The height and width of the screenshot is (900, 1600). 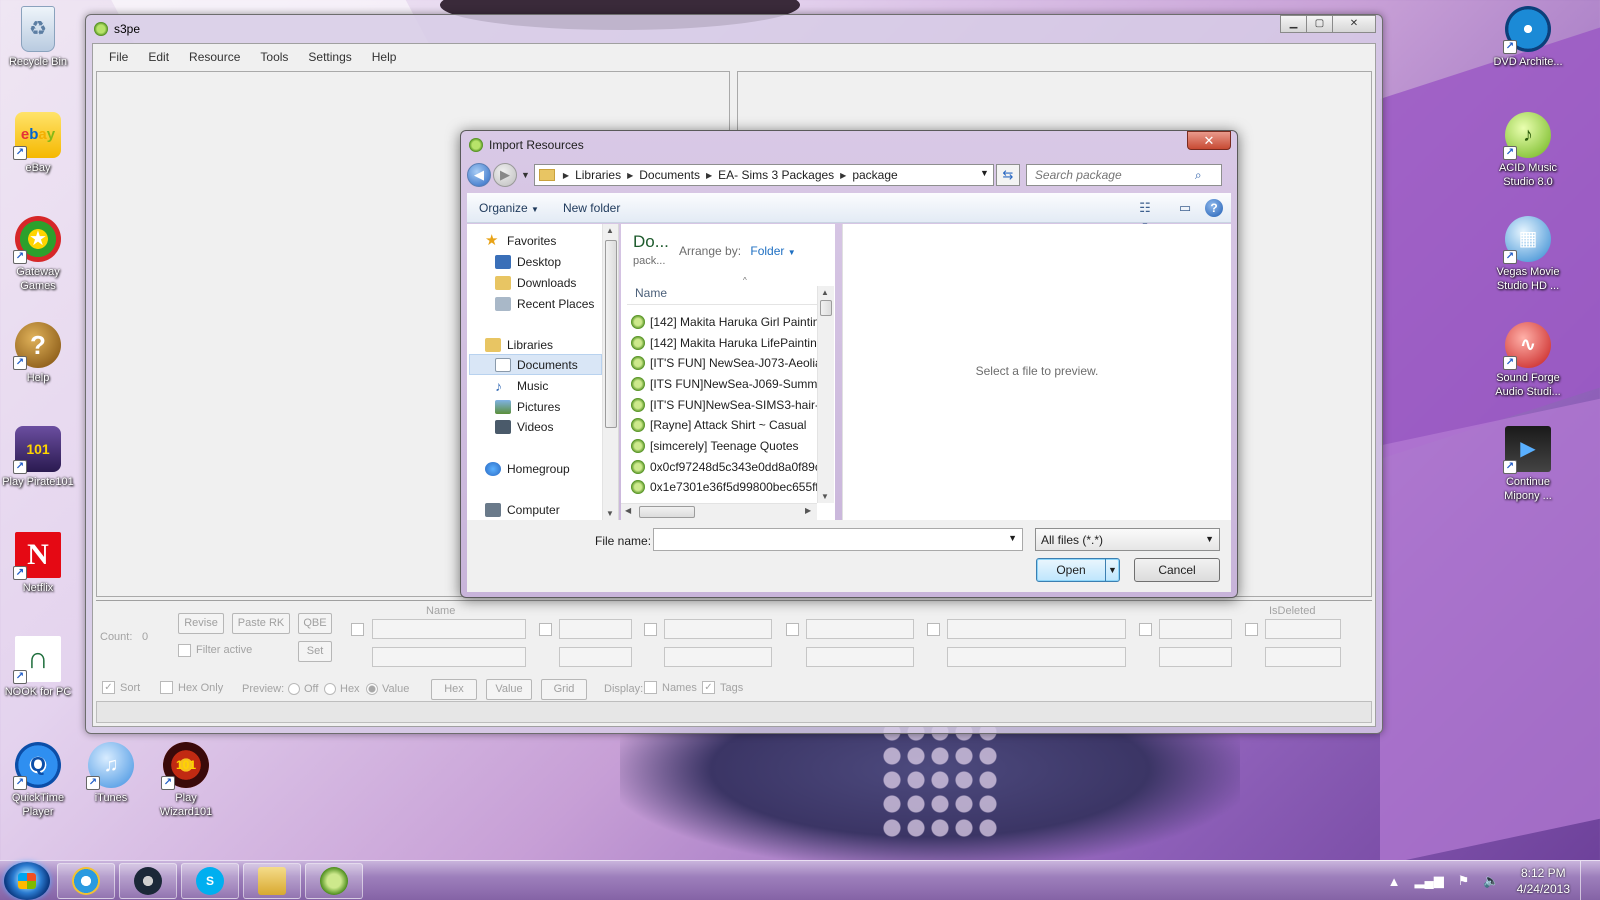 I want to click on scroll-left-icon: ◀, so click(x=628, y=510).